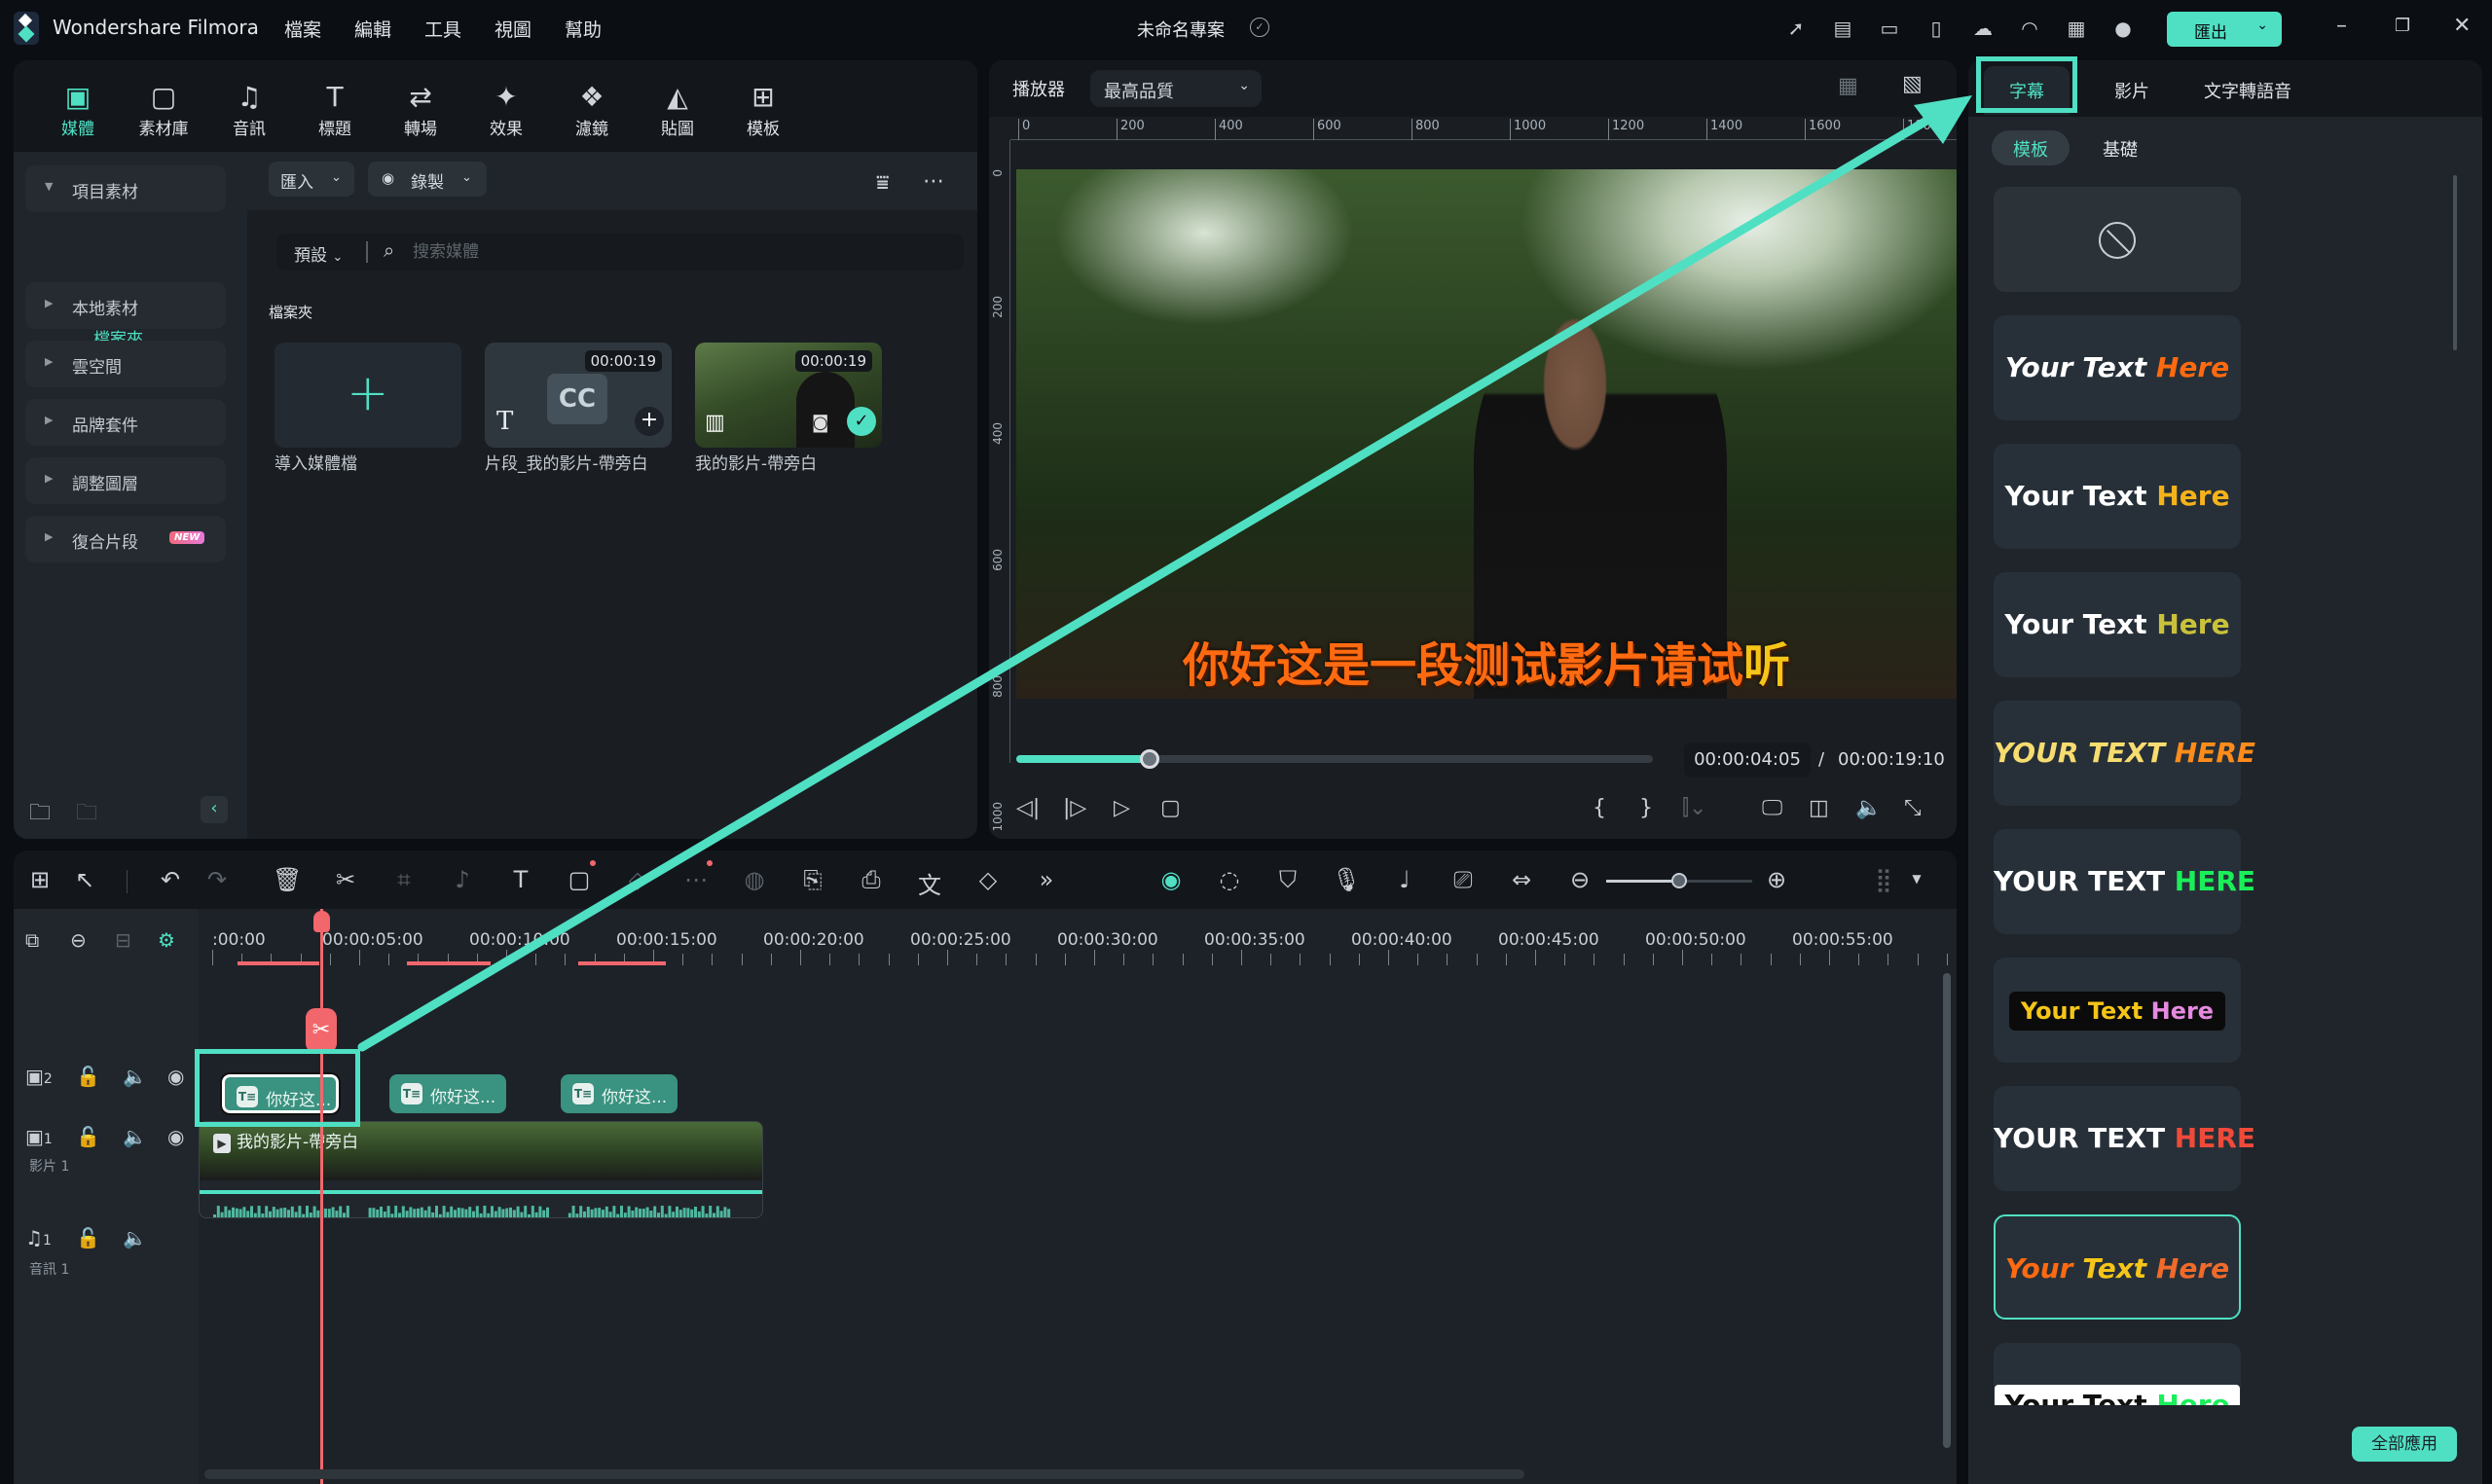 Image resolution: width=2492 pixels, height=1484 pixels. Describe the element at coordinates (287, 880) in the screenshot. I see `delete-icon: 🗑` at that location.